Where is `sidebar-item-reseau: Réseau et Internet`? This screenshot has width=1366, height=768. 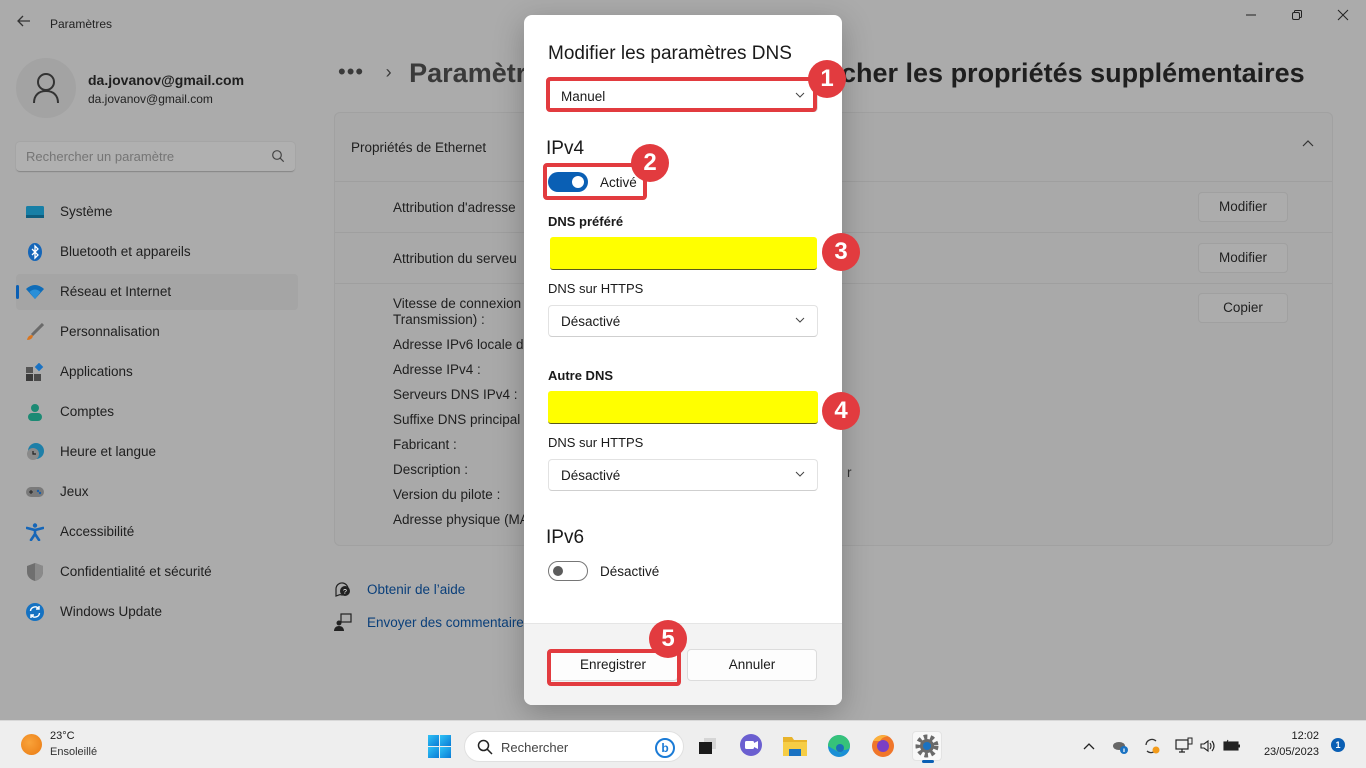
sidebar-item-reseau: Réseau et Internet is located at coordinates (157, 292).